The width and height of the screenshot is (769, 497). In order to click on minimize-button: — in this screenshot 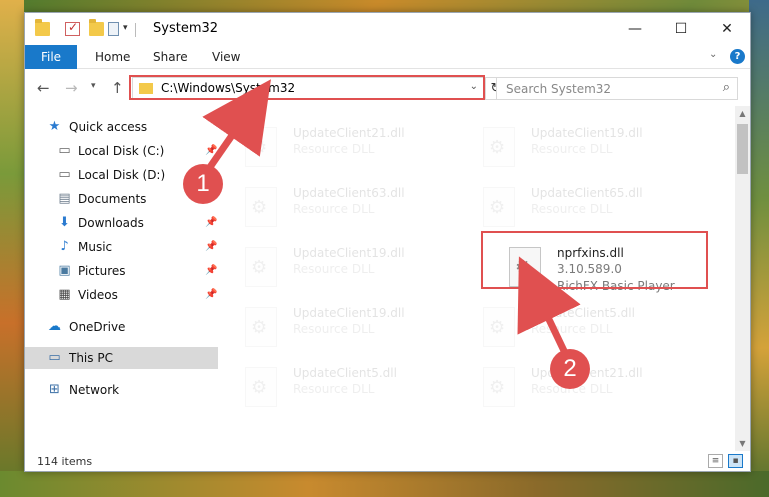, I will do `click(635, 29)`.